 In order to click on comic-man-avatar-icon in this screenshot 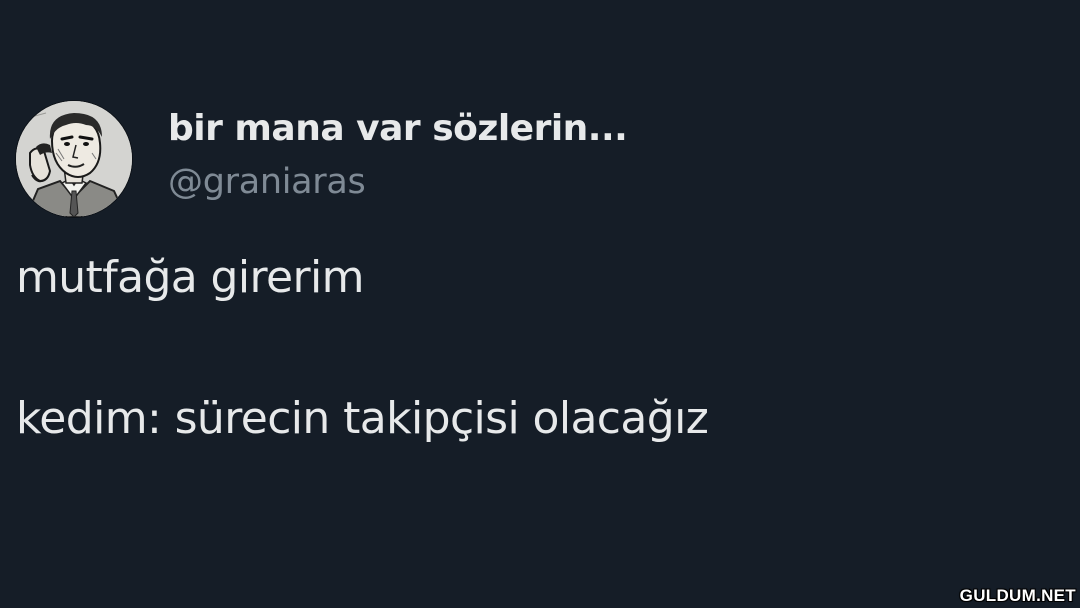, I will do `click(74, 159)`.